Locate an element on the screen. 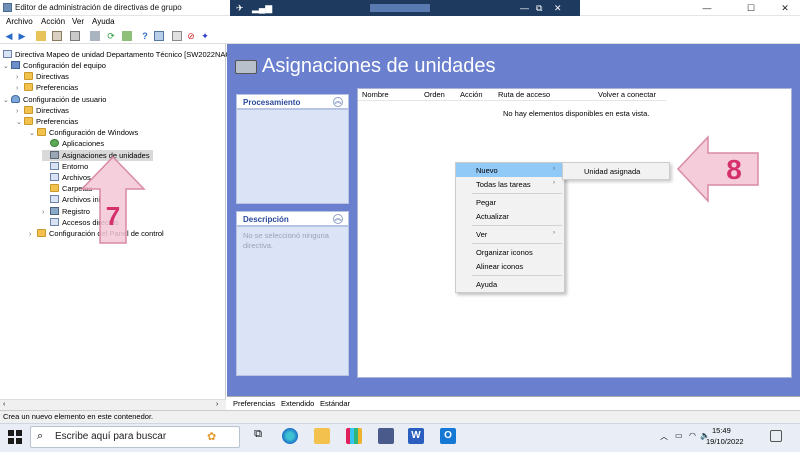  processing-panel-header: Procesamiento ︽ is located at coordinates (292, 101).